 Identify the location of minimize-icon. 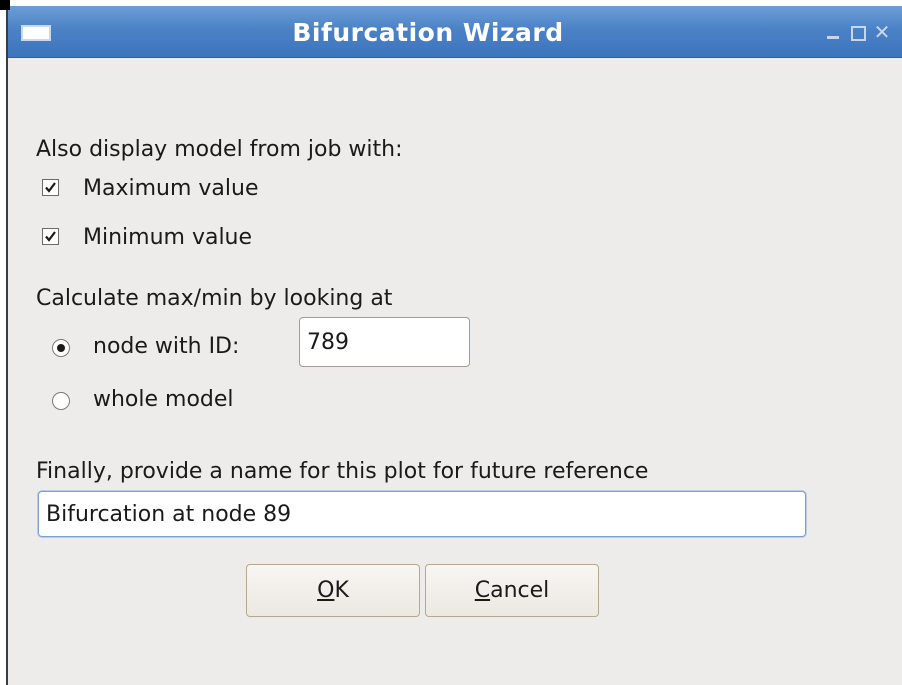
(834, 32).